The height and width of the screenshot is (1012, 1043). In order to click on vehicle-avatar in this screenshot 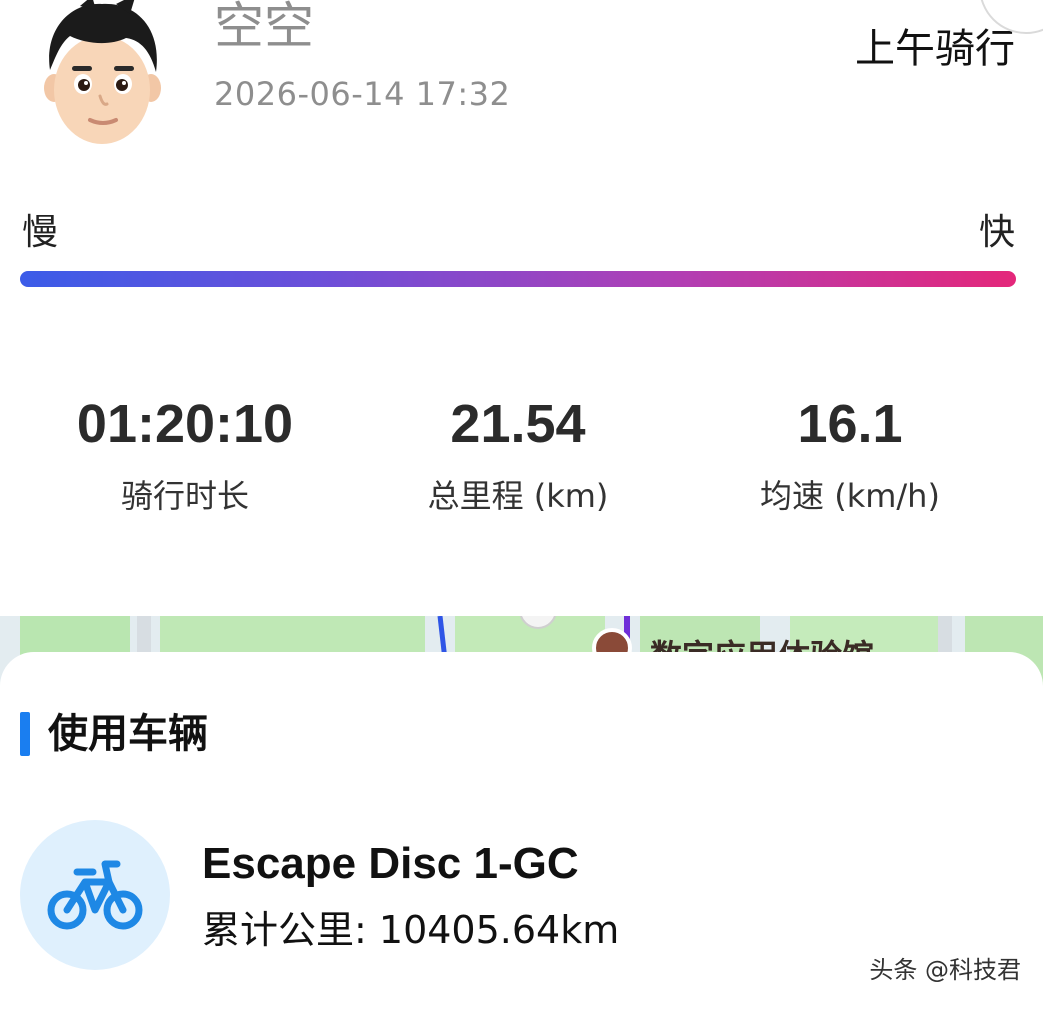, I will do `click(95, 895)`.